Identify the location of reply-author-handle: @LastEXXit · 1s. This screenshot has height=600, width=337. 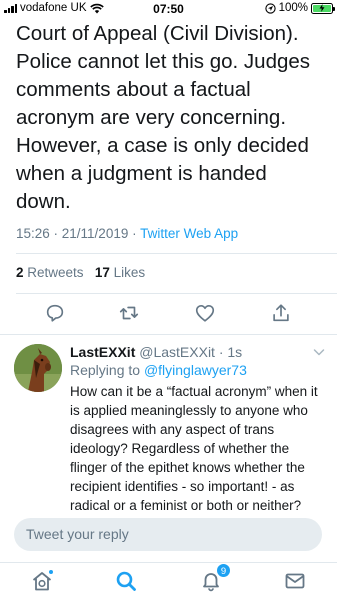
(191, 352).